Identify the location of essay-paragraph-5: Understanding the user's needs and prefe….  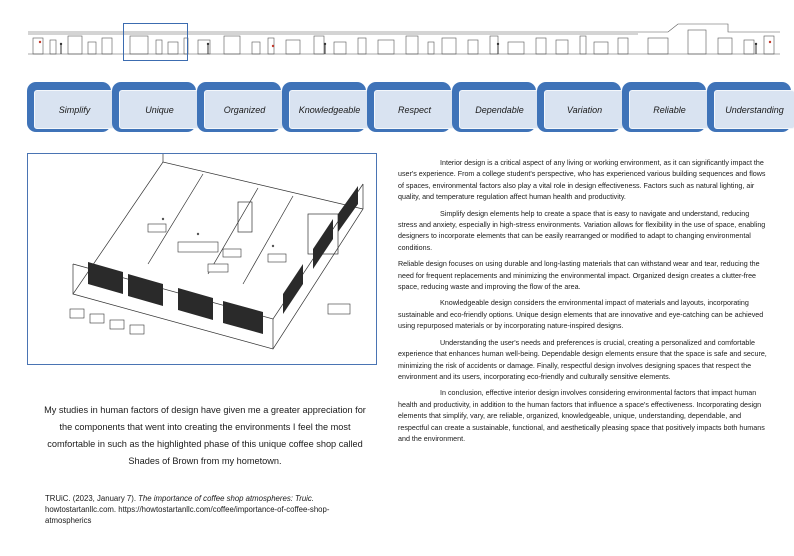
(582, 359).